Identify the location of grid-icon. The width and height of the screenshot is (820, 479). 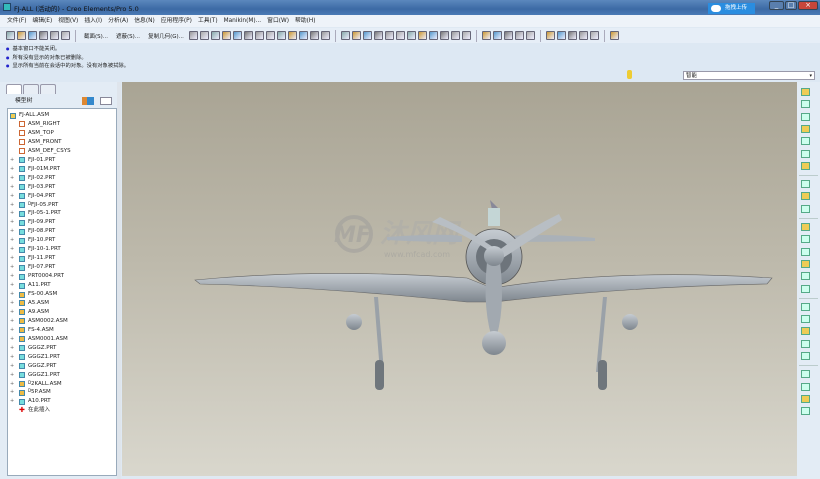
(805, 411).